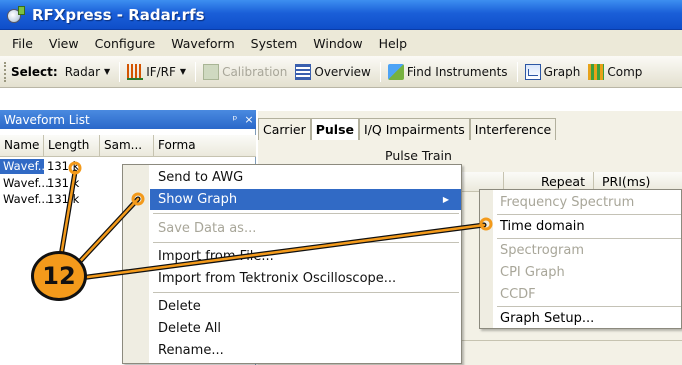  Describe the element at coordinates (75, 168) in the screenshot. I see `callout-target-waveform` at that location.